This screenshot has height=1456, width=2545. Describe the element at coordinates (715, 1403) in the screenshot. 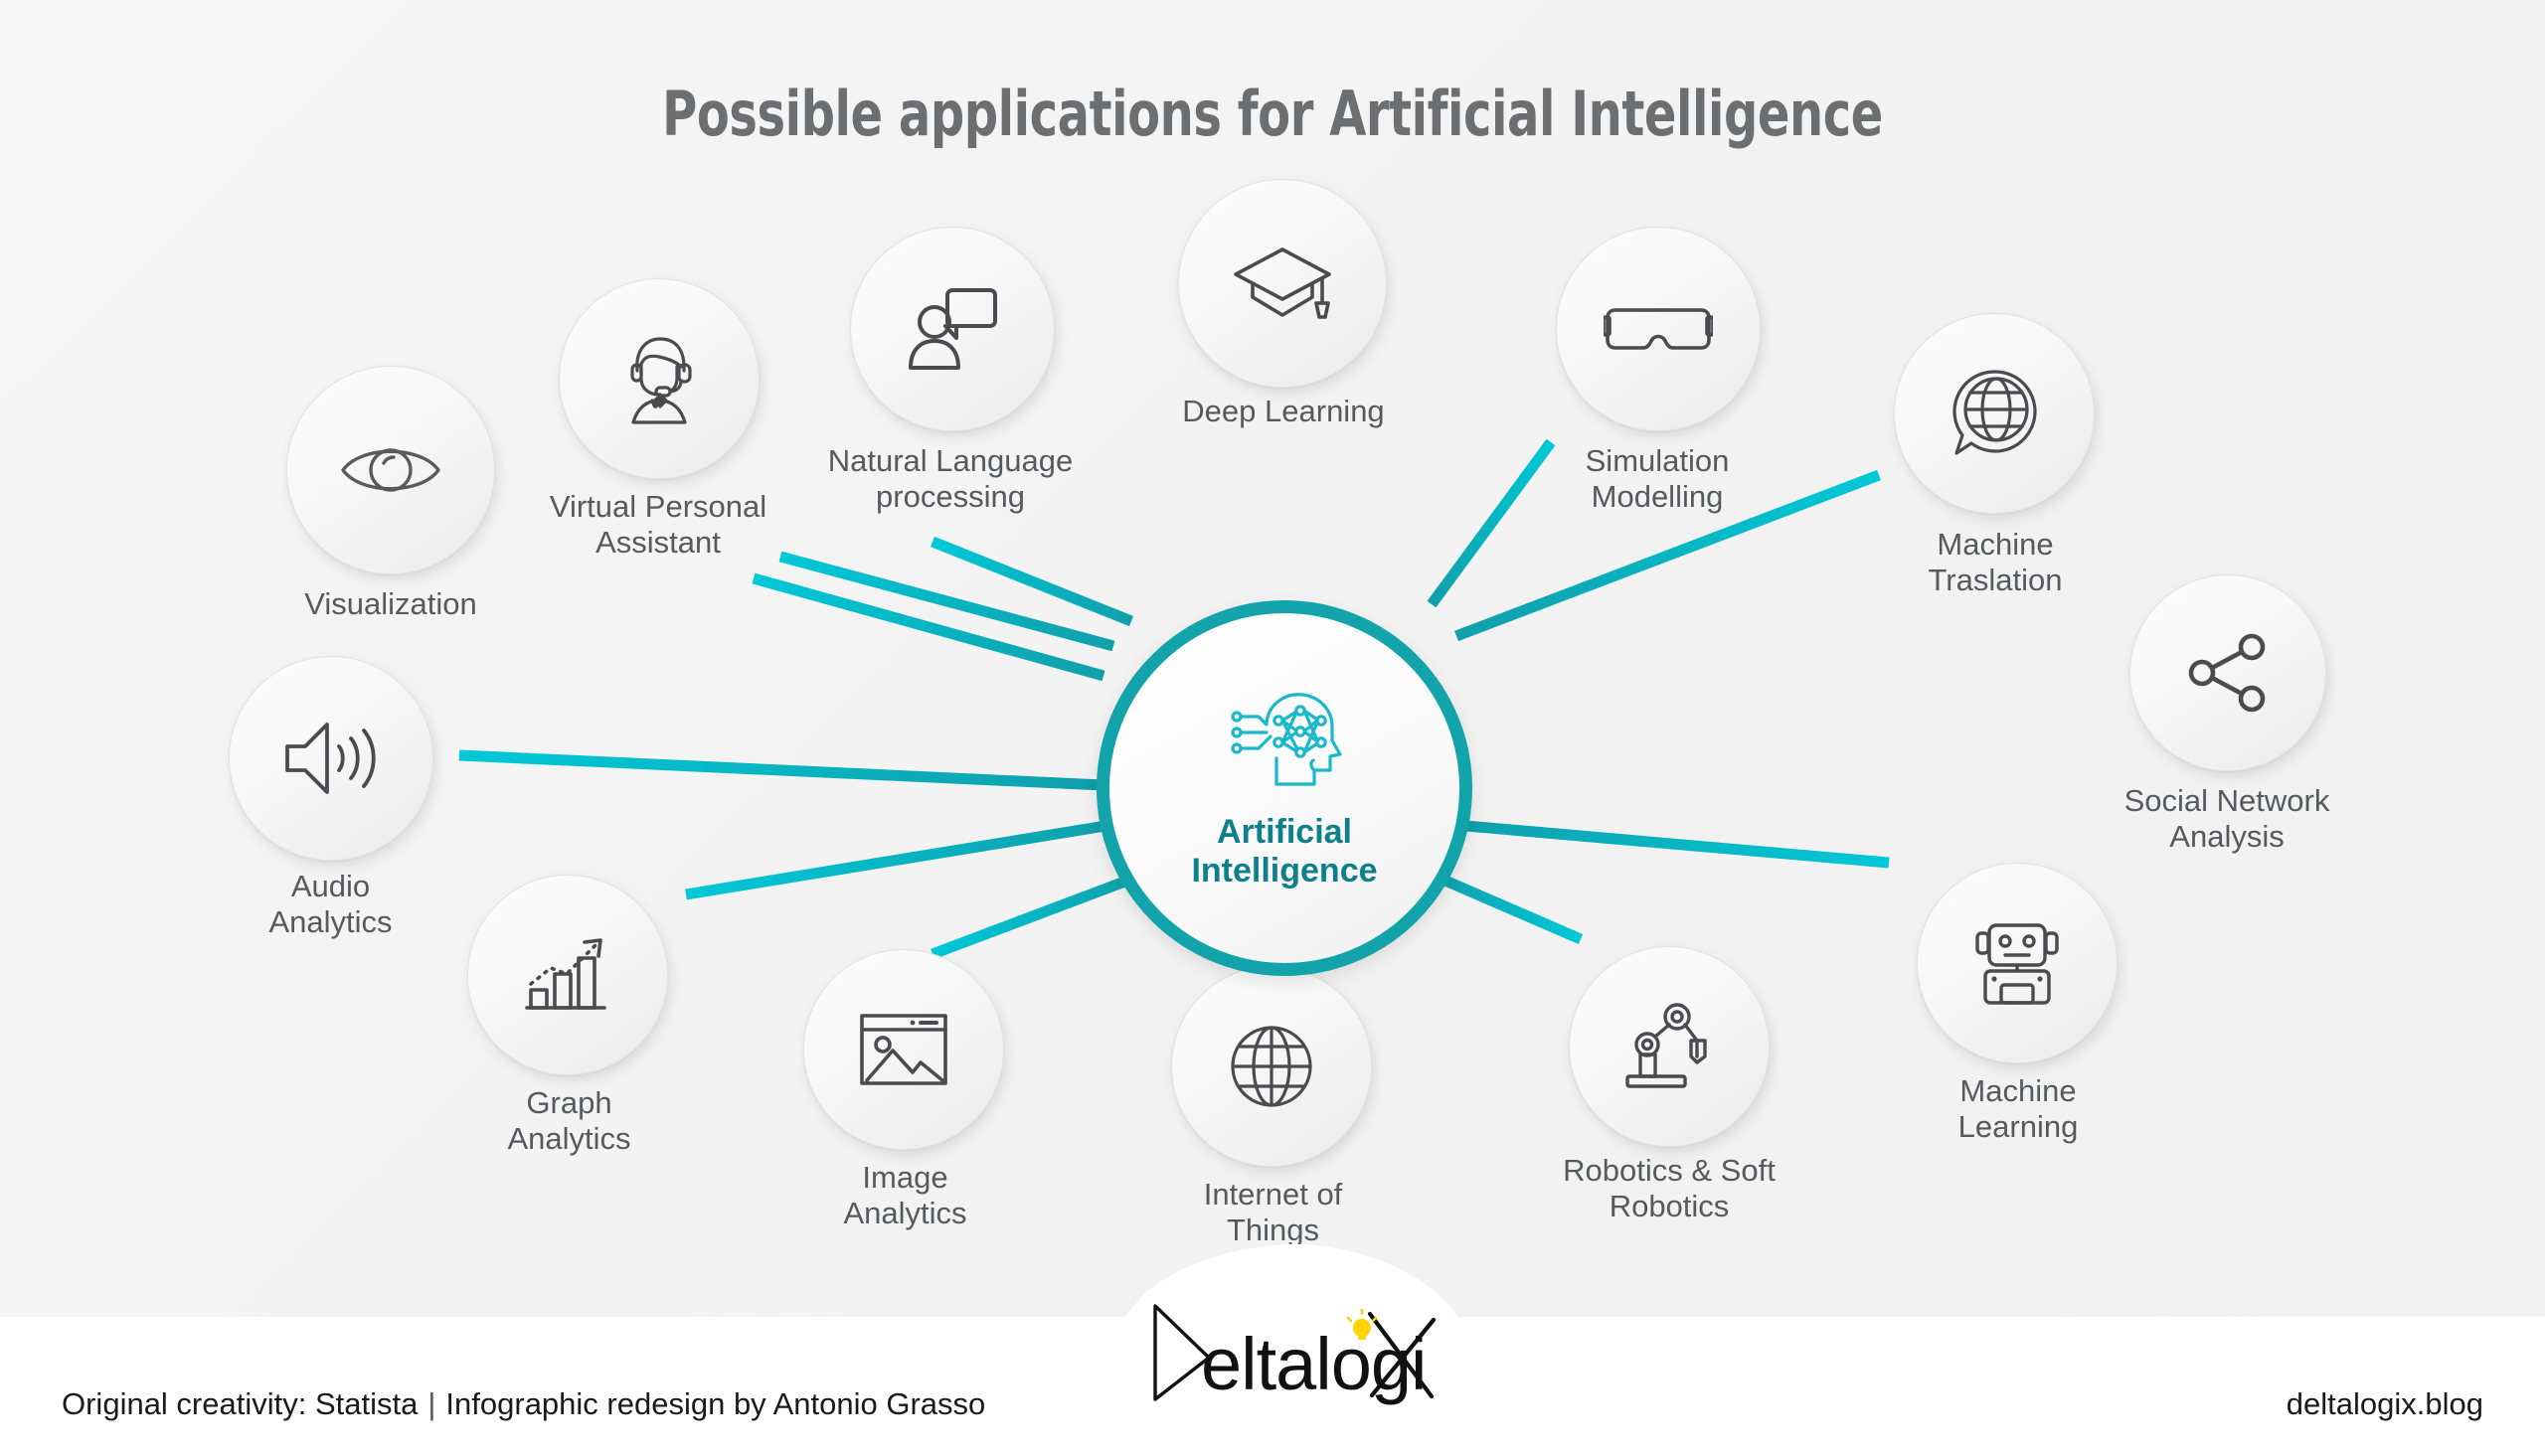

I see `footer-credit-right: Infographic redesign by Antonio Grasso` at that location.